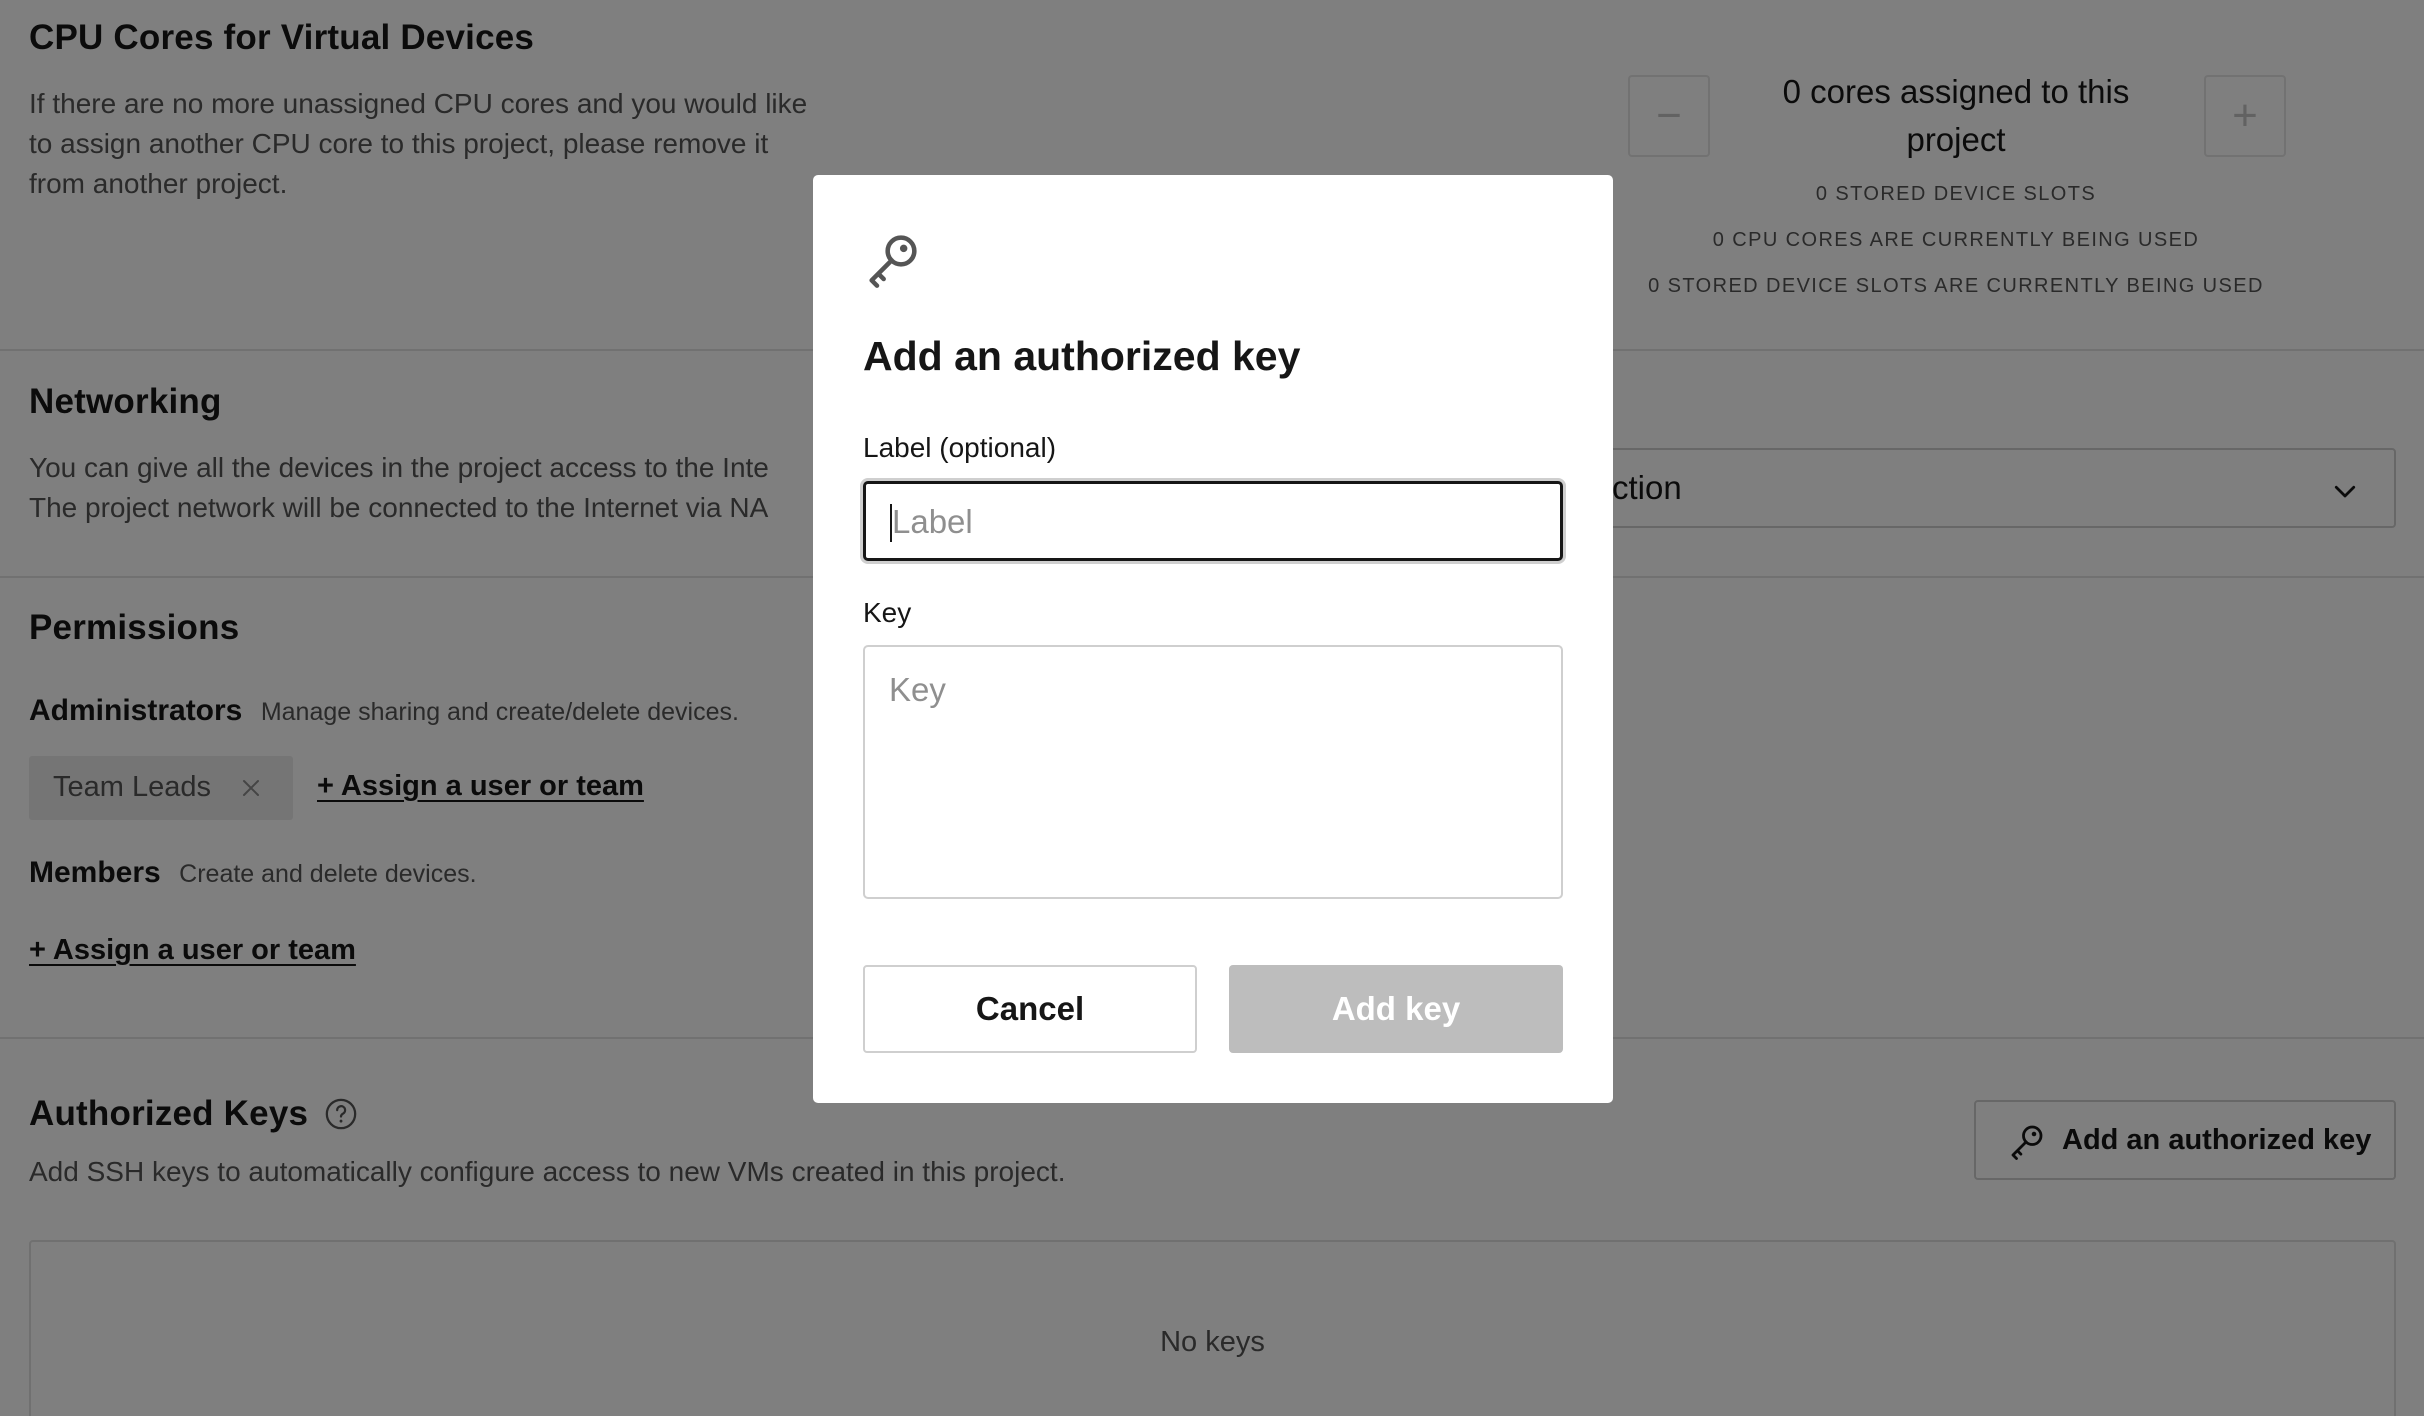  I want to click on cancel-button: Cancel, so click(1030, 1009).